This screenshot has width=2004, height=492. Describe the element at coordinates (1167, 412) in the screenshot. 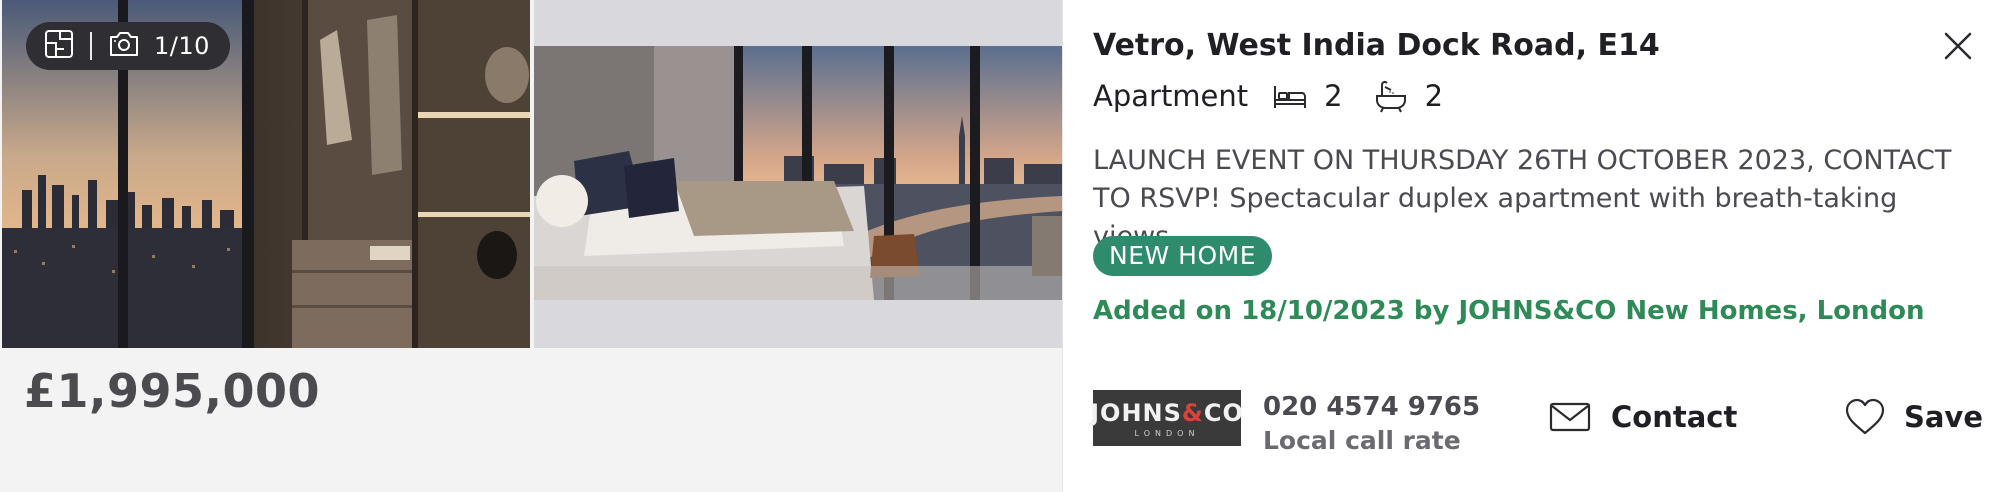

I see `agent-logo-wordmark: JOHNS&CO` at that location.